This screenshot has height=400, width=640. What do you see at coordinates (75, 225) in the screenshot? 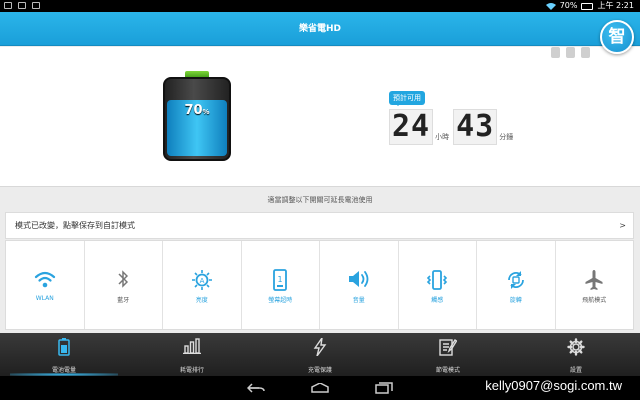
I see `save-mode-text: 模式已改變，點擊保存到自訂模式` at bounding box center [75, 225].